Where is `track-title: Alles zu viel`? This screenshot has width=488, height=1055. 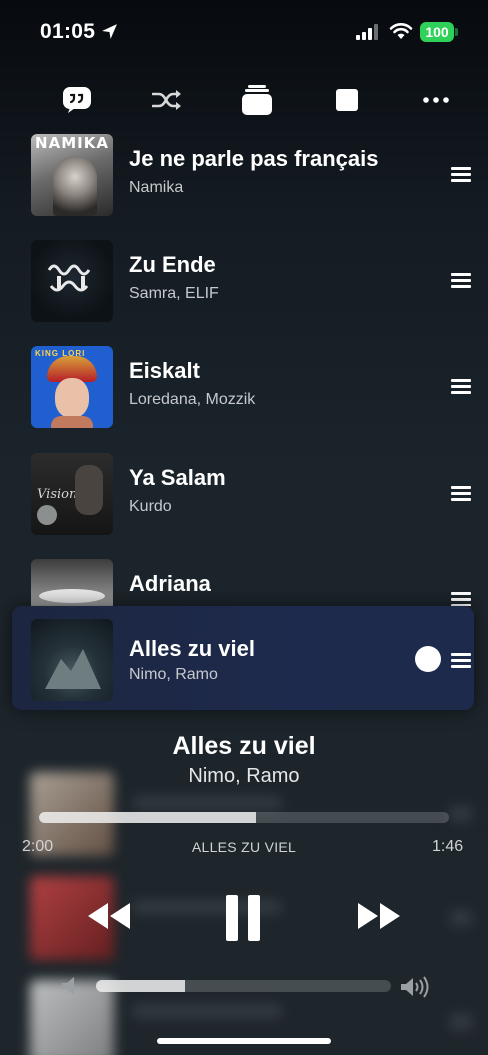 track-title: Alles zu viel is located at coordinates (192, 648).